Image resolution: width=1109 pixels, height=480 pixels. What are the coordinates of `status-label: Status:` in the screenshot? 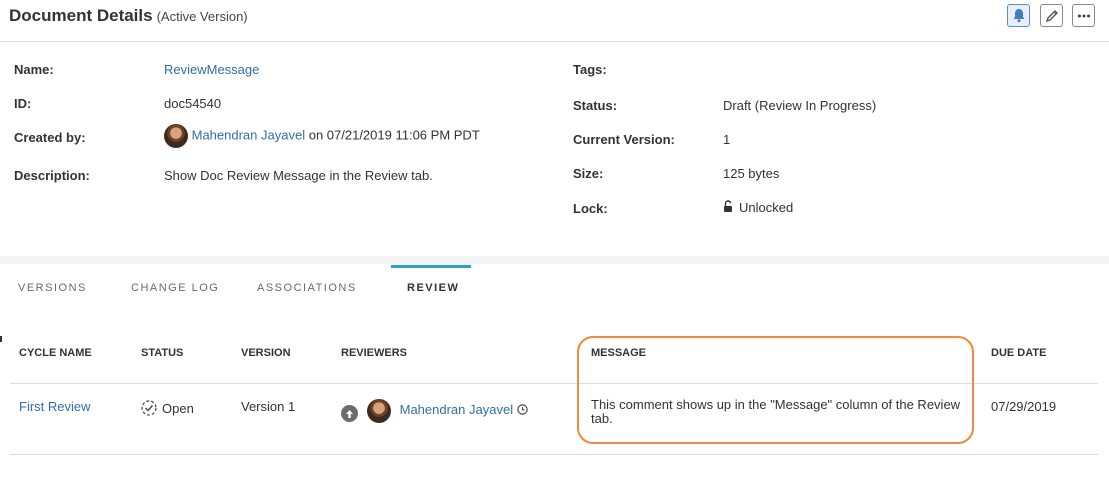 It's located at (595, 105).